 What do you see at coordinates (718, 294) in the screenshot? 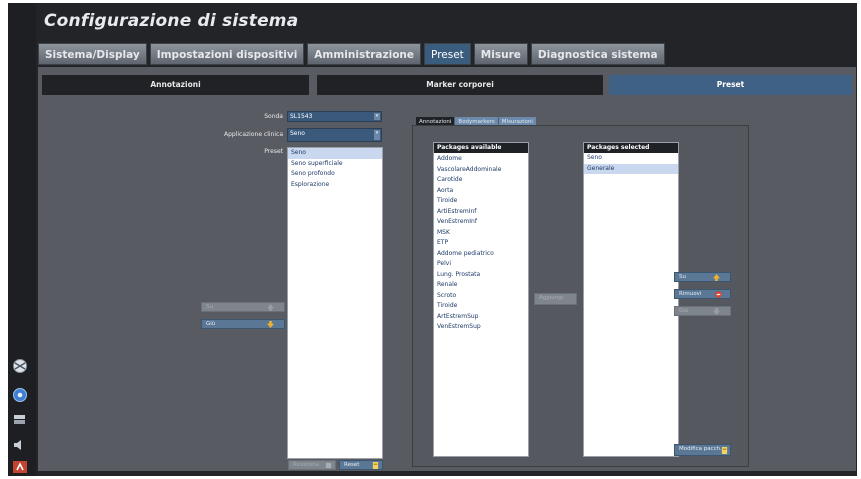
I see `remove-icon` at bounding box center [718, 294].